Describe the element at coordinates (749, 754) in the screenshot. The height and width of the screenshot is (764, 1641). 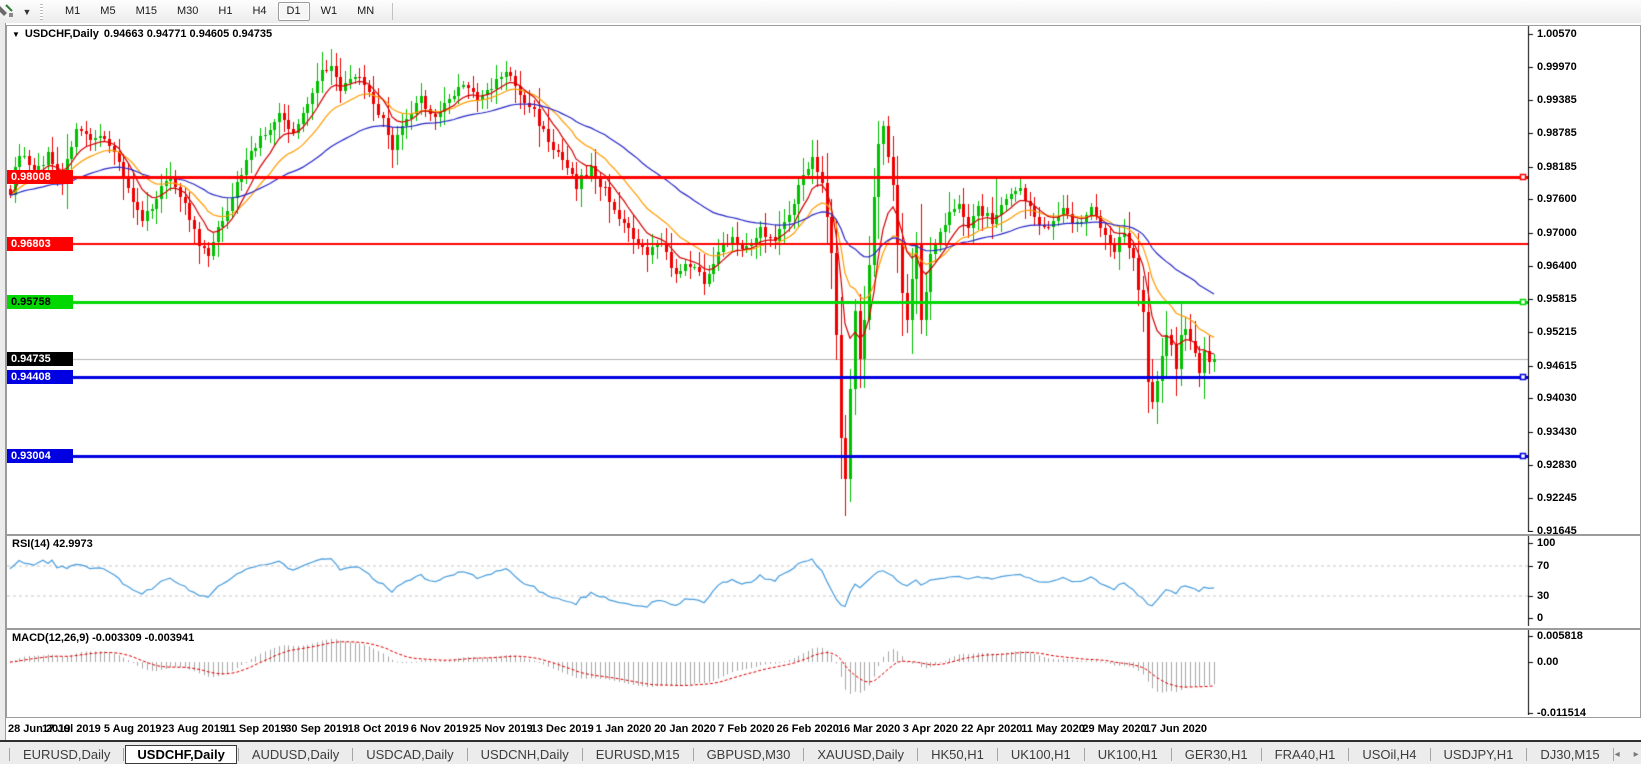
I see `tab-gbpusd-m30: GBPUSD,M30` at that location.